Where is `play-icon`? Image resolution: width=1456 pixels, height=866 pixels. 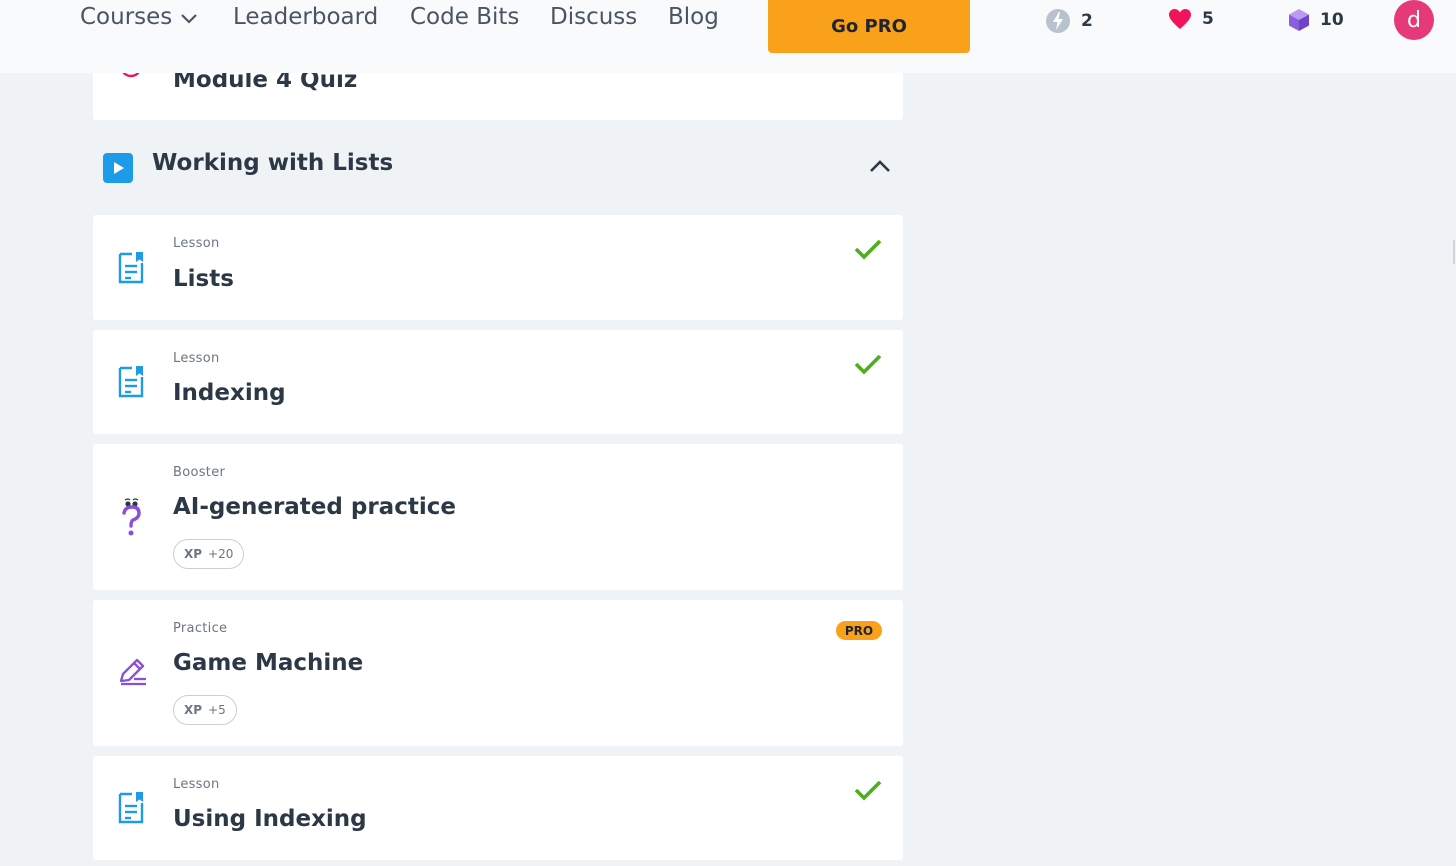 play-icon is located at coordinates (118, 168).